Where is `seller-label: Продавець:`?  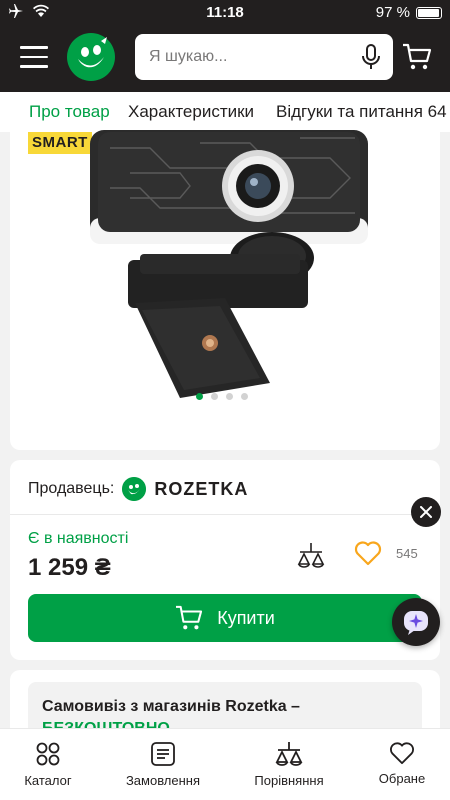
seller-label: Продавець: is located at coordinates (71, 488).